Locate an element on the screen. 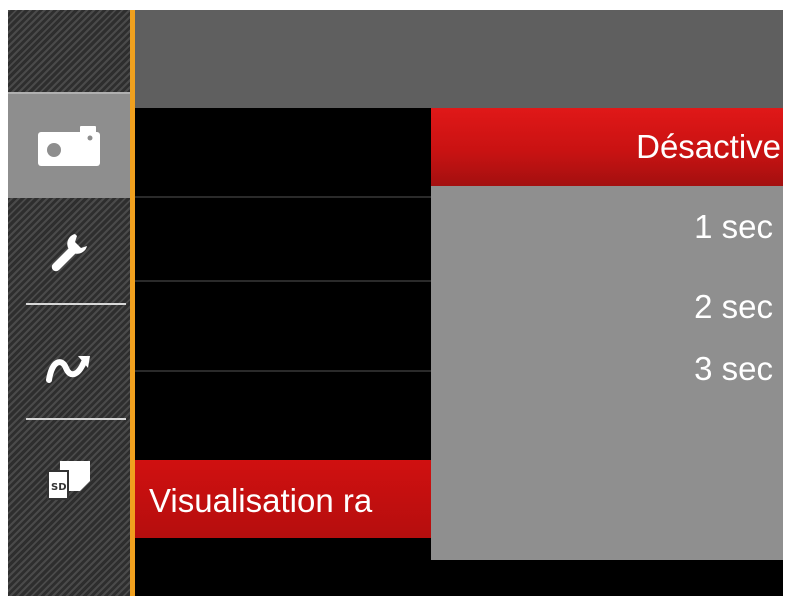 Image resolution: width=787 pixels, height=598 pixels. sidebar-item-storage: SD is located at coordinates (69, 480).